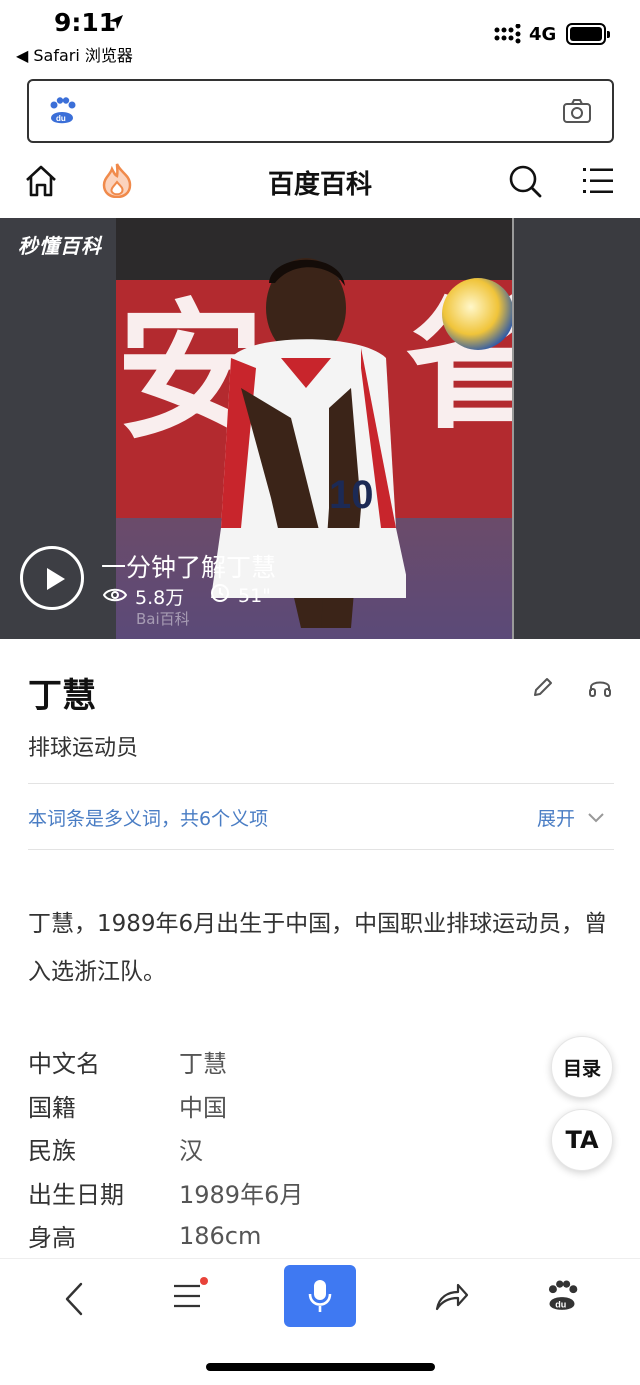 The image size is (640, 1385). Describe the element at coordinates (52, 578) in the screenshot. I see `play-button` at that location.